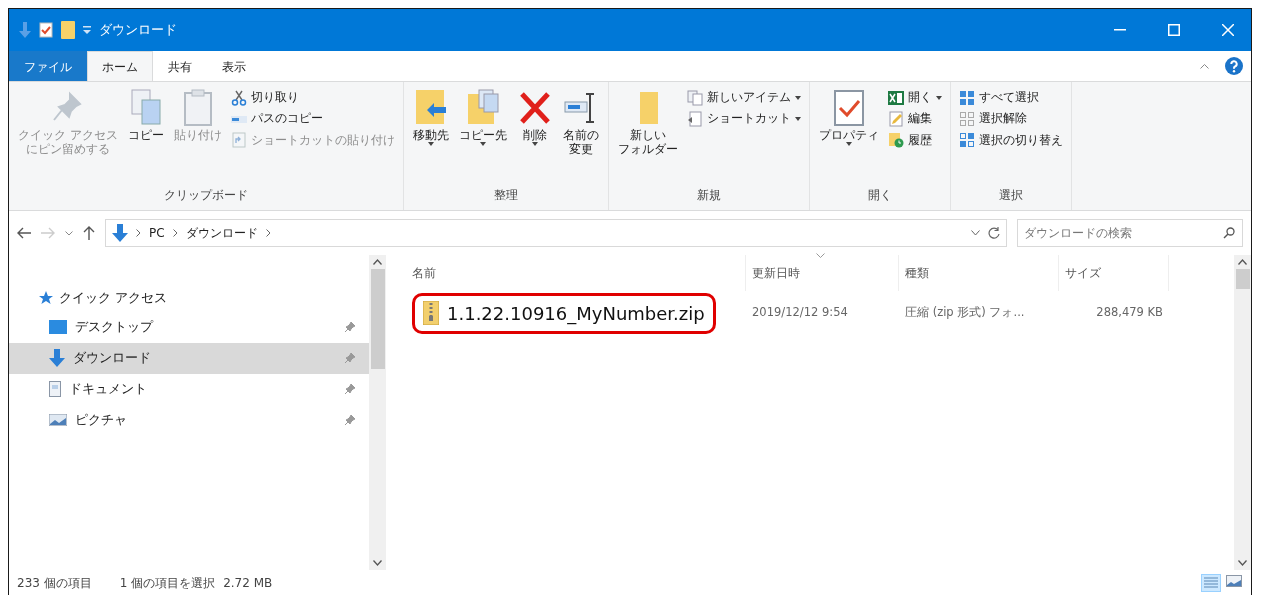 This screenshot has width=1261, height=595. Describe the element at coordinates (776, 273) in the screenshot. I see `column-label: 更新日時` at that location.